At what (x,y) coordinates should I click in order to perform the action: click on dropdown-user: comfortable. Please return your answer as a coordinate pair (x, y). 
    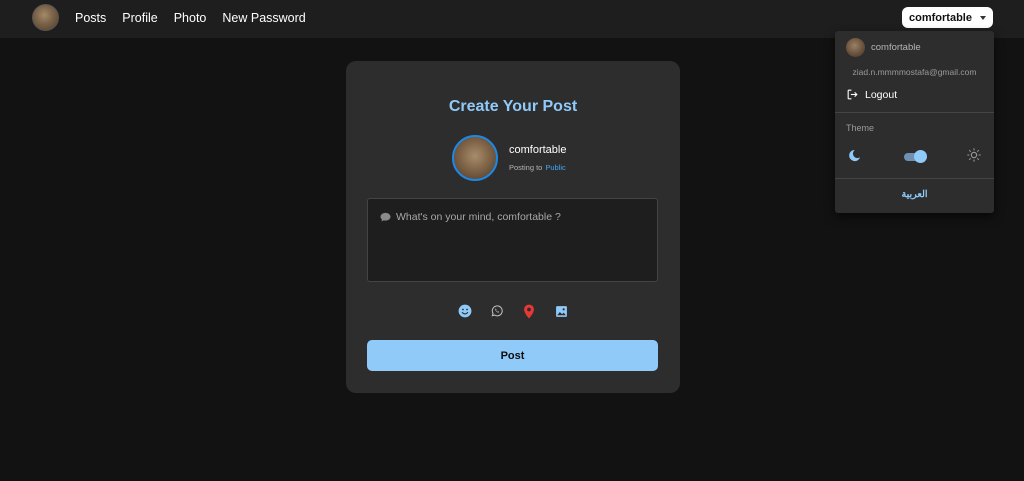
    Looking at the image, I should click on (883, 47).